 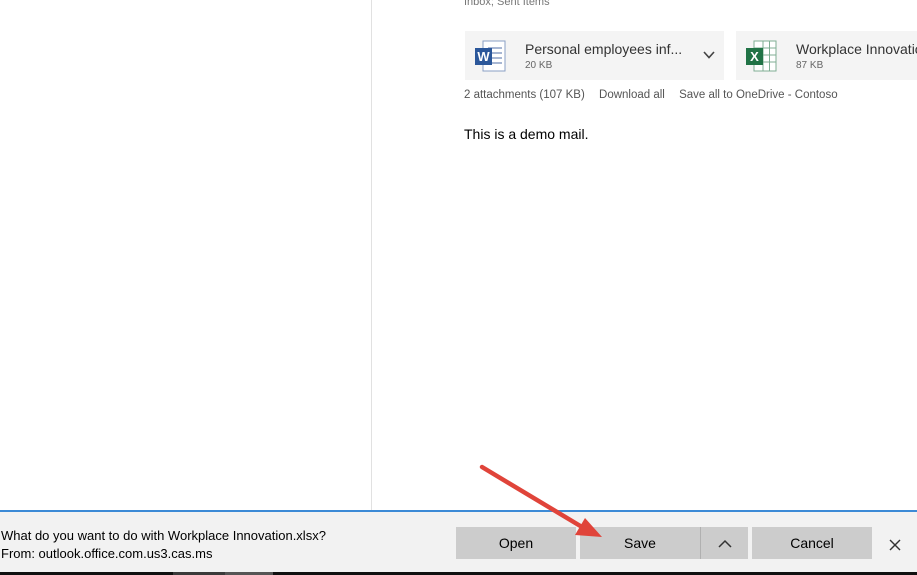 What do you see at coordinates (507, 4) in the screenshot?
I see `message-folders: Inbox; Sent Items` at bounding box center [507, 4].